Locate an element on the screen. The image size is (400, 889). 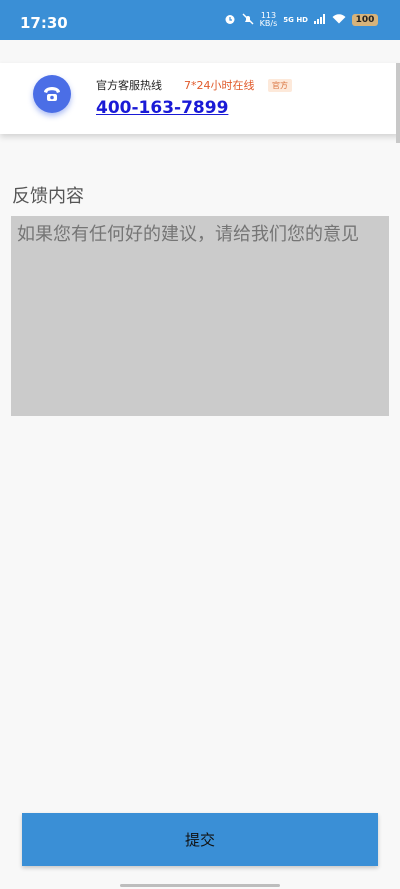
scroll-indicator is located at coordinates (398, 103).